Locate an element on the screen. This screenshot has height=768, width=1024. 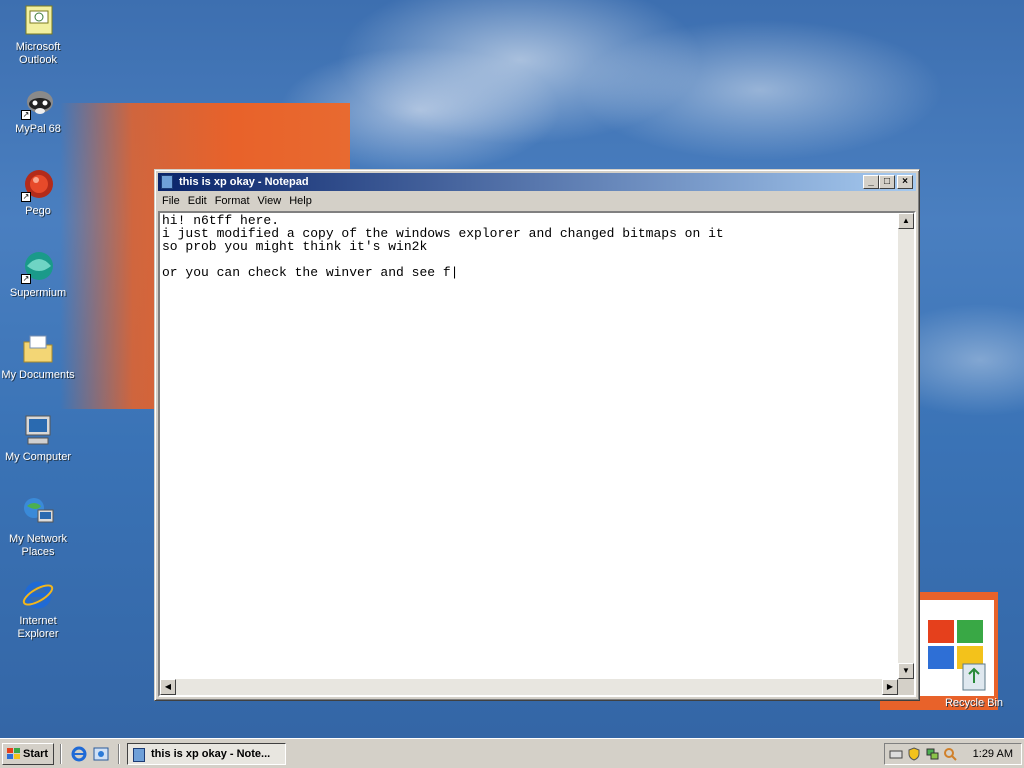
close-button: × is located at coordinates (905, 182).